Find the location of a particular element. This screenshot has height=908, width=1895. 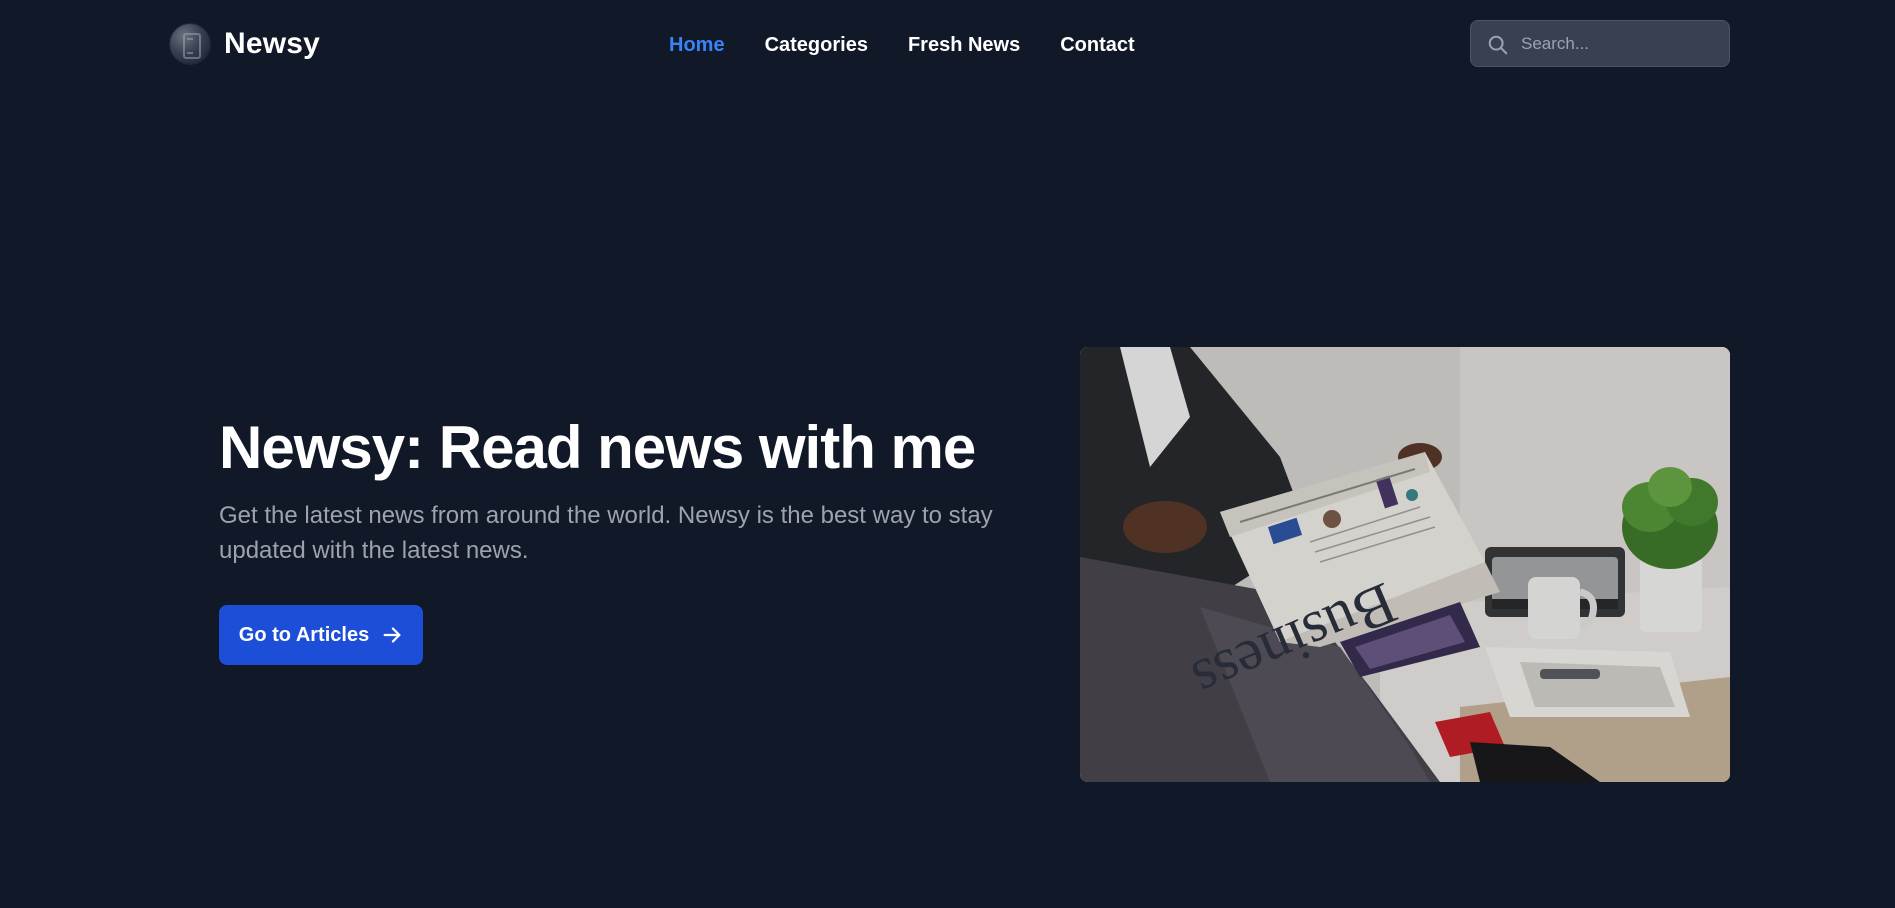

search-input is located at coordinates (1600, 43).